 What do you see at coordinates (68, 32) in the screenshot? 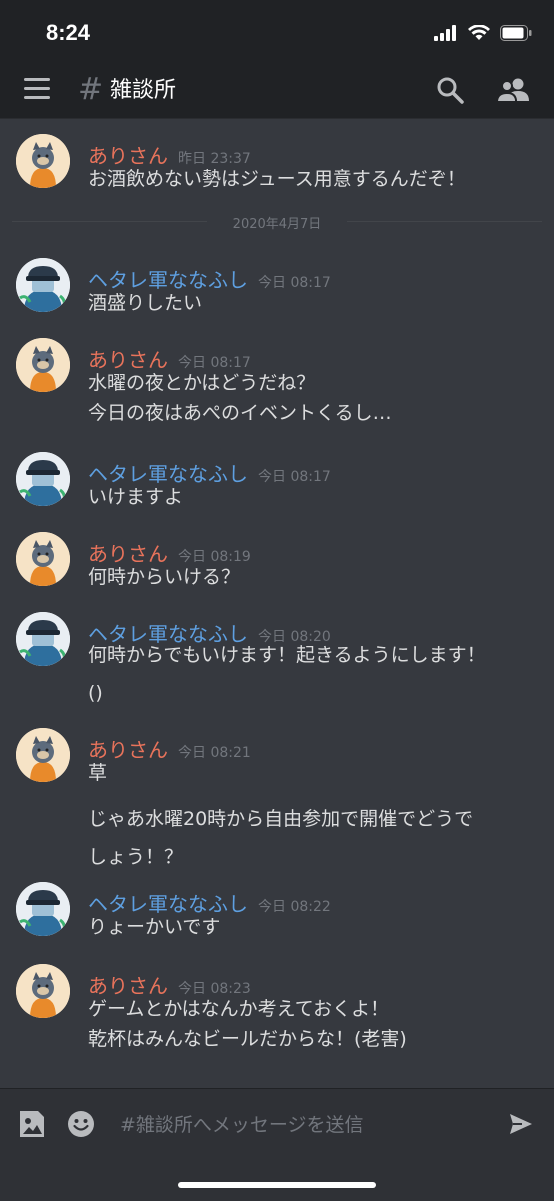
I see `status-time: 8:24` at bounding box center [68, 32].